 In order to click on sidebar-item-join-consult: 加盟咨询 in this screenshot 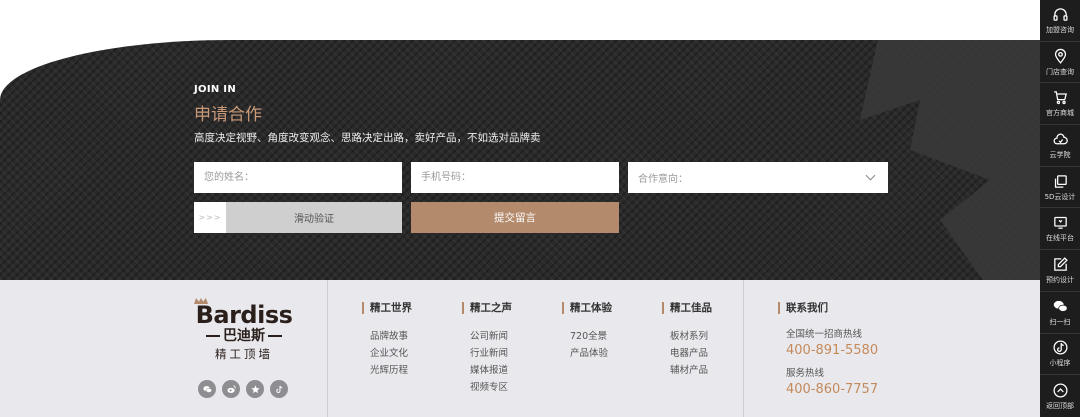, I will do `click(1060, 21)`.